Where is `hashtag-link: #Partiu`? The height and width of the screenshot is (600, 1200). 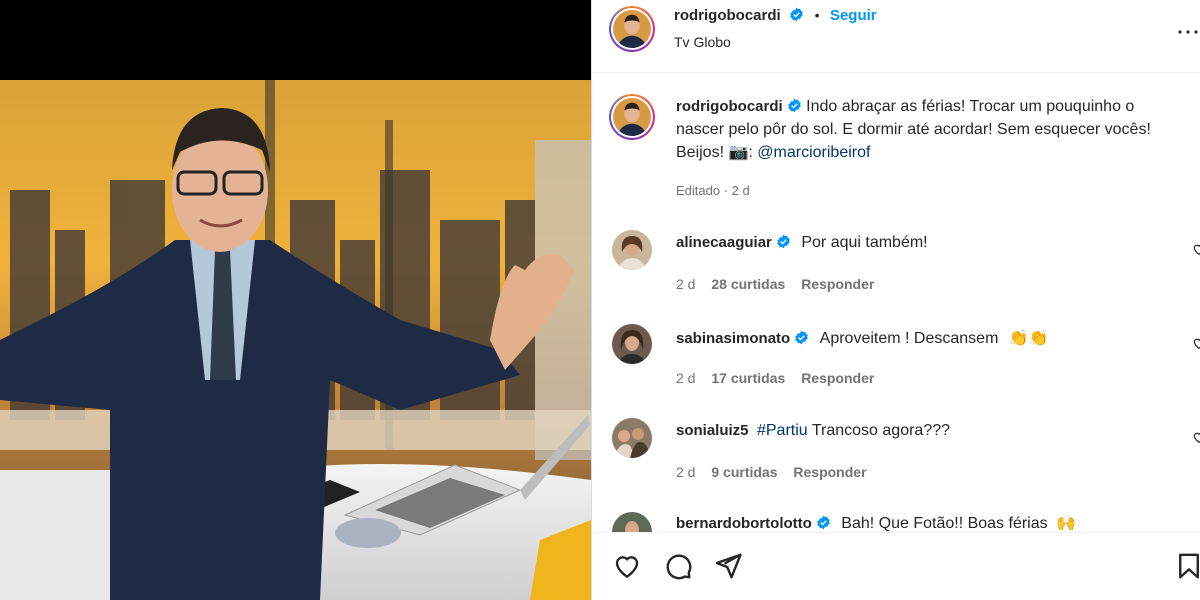 hashtag-link: #Partiu is located at coordinates (782, 430).